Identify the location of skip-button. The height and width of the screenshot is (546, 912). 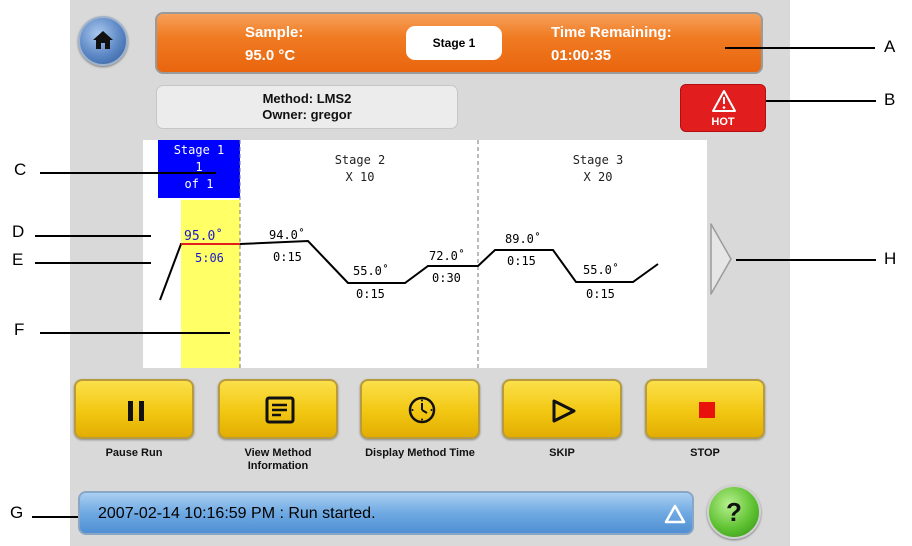
(562, 409).